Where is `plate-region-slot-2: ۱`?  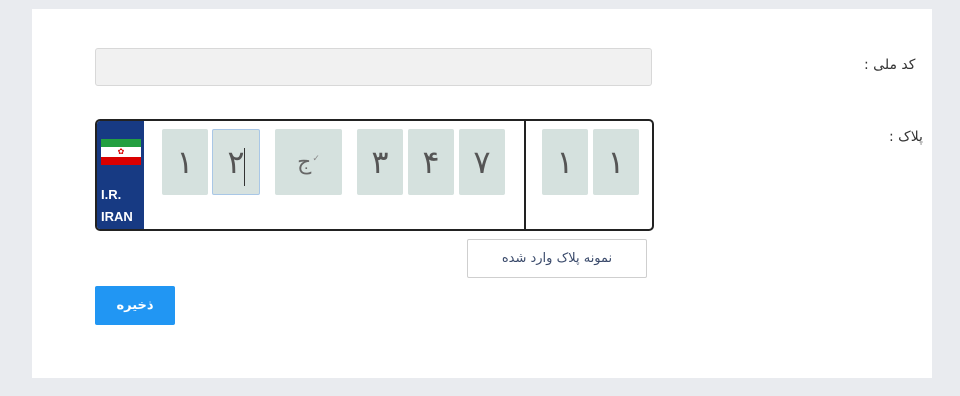
plate-region-slot-2: ۱ is located at coordinates (616, 162).